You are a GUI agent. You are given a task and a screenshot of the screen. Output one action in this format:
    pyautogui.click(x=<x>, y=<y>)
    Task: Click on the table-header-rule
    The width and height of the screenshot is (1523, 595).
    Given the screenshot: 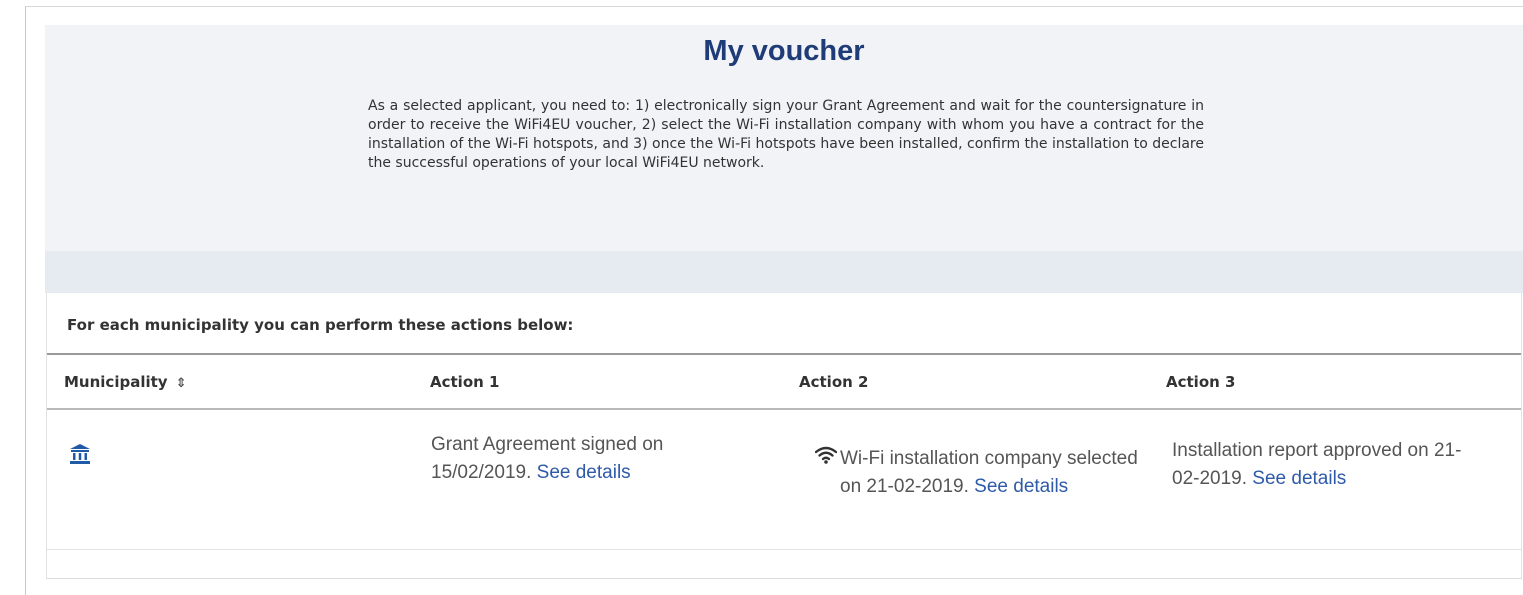 What is the action you would take?
    pyautogui.click(x=784, y=409)
    